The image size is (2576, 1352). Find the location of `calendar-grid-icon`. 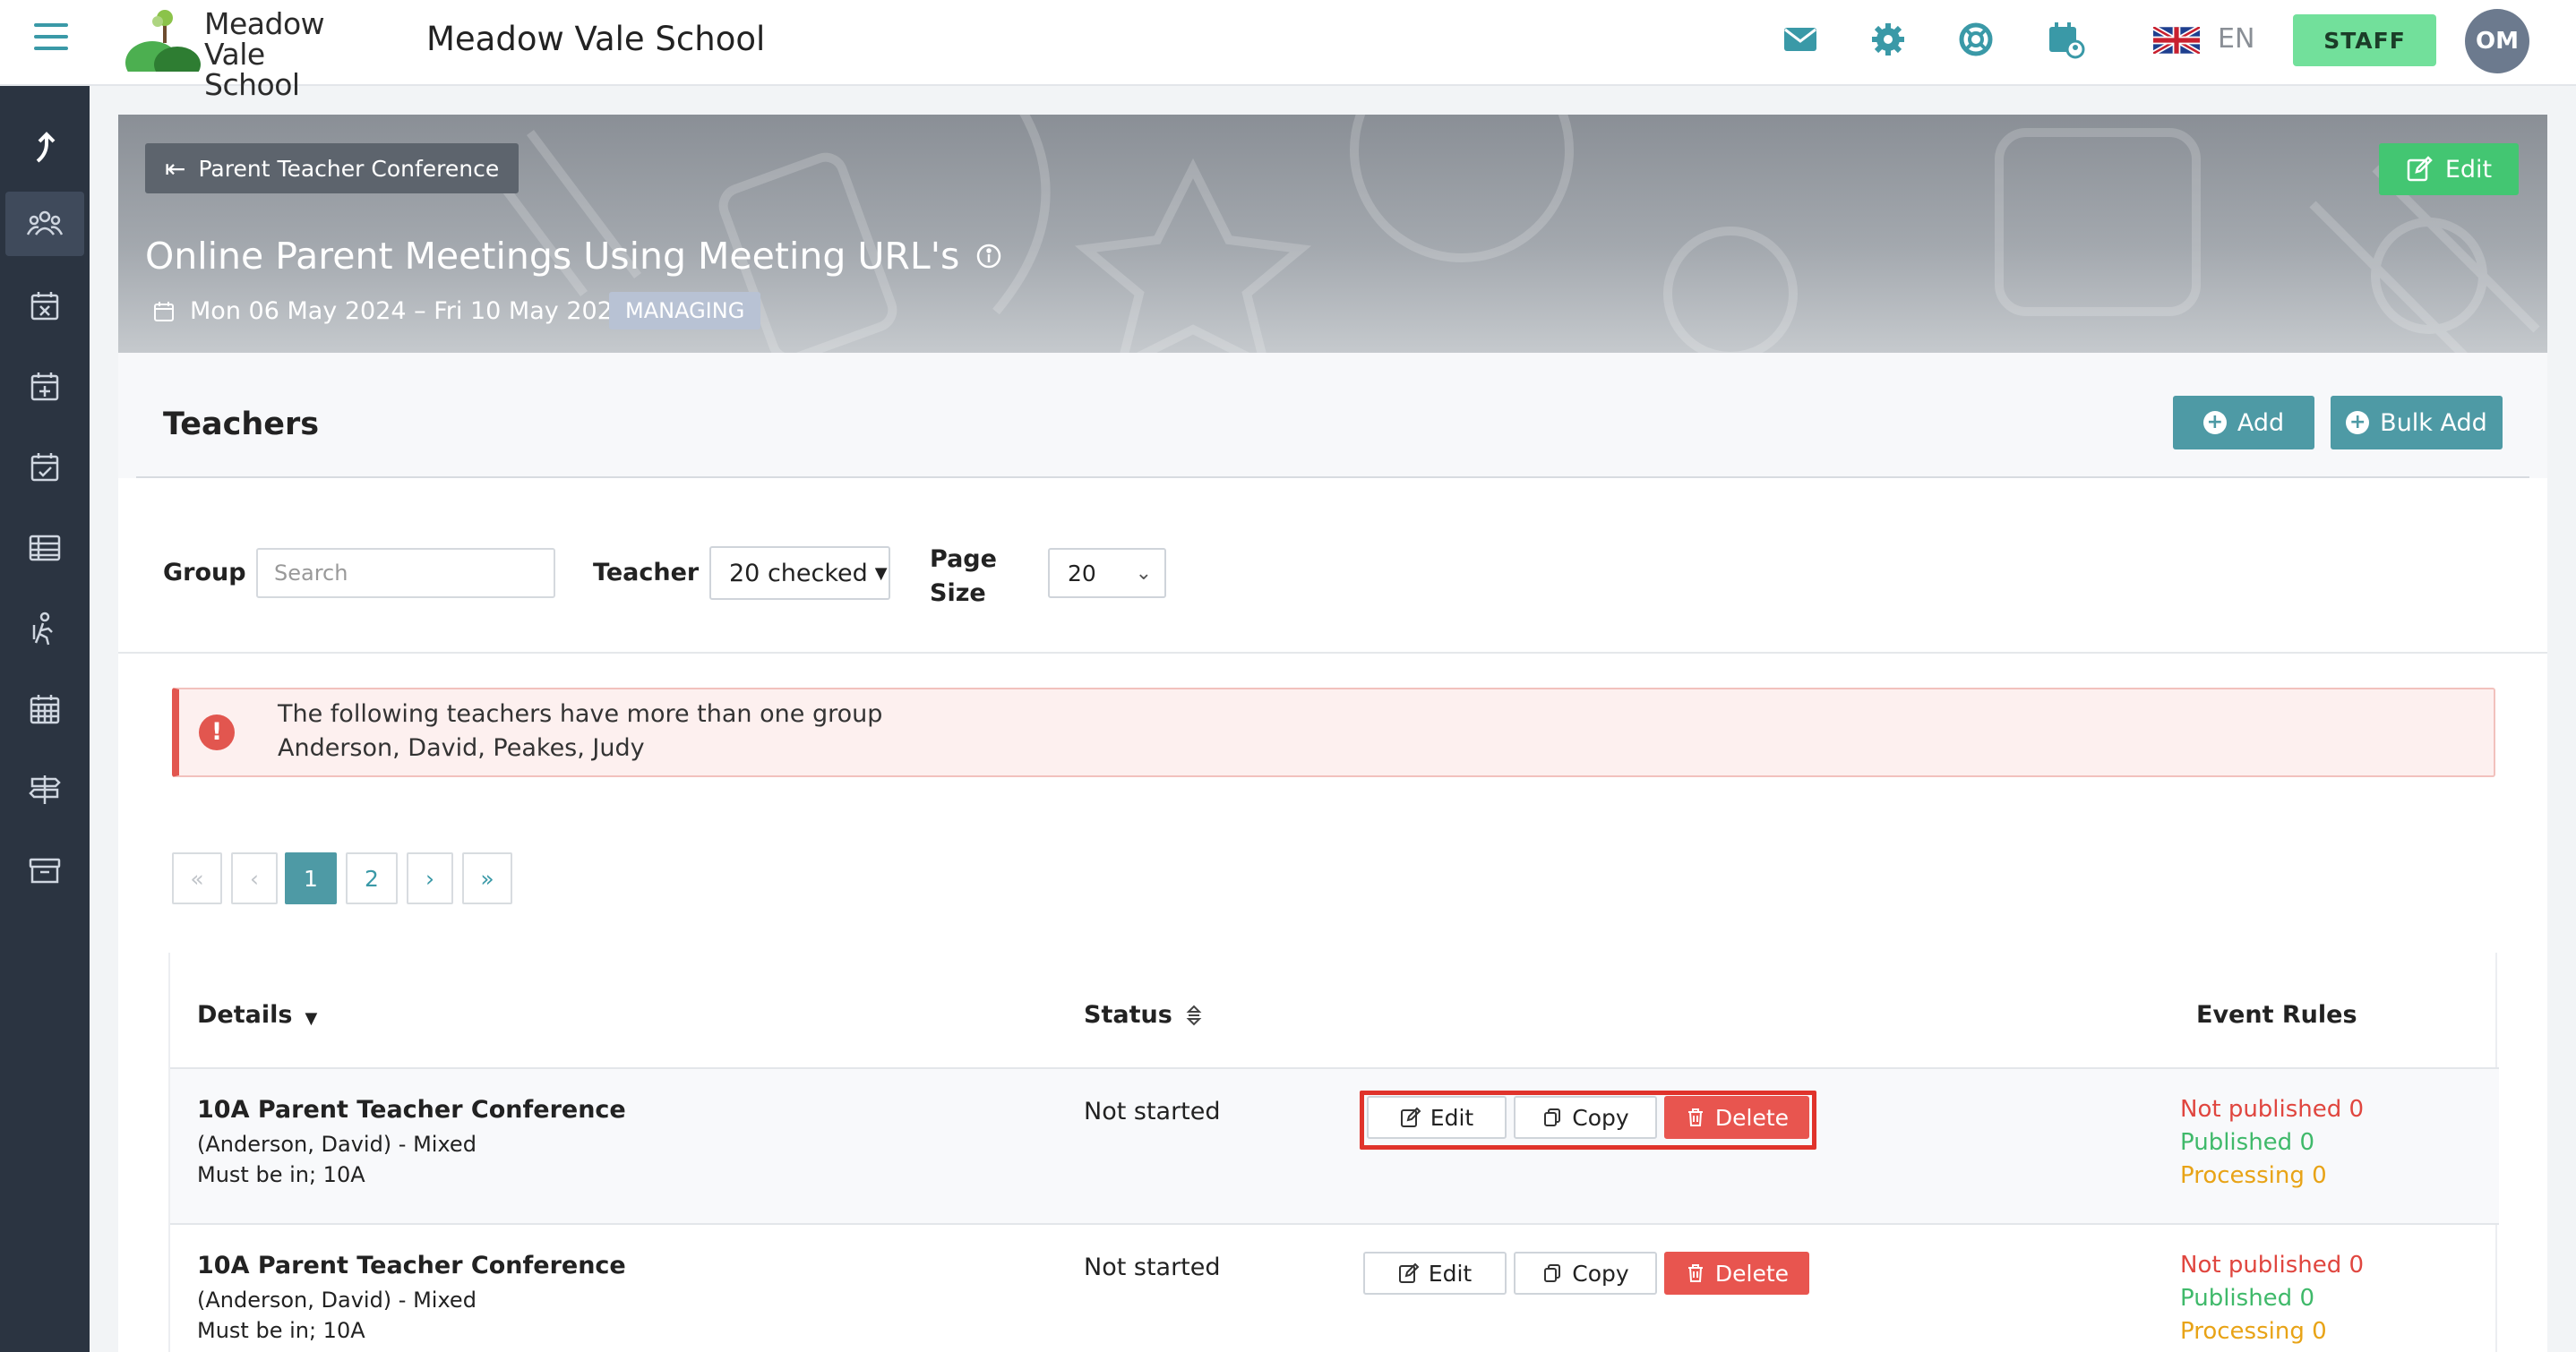

calendar-grid-icon is located at coordinates (44, 709).